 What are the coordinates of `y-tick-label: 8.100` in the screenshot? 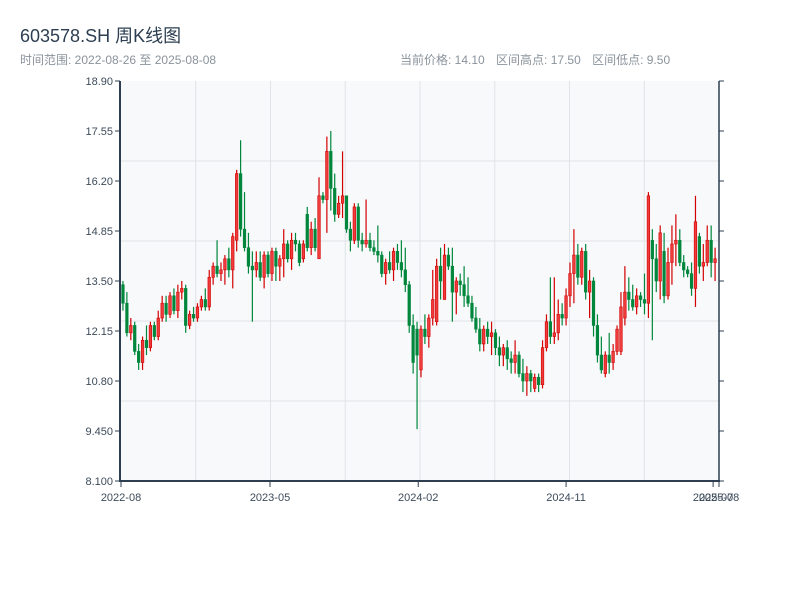 It's located at (99, 482).